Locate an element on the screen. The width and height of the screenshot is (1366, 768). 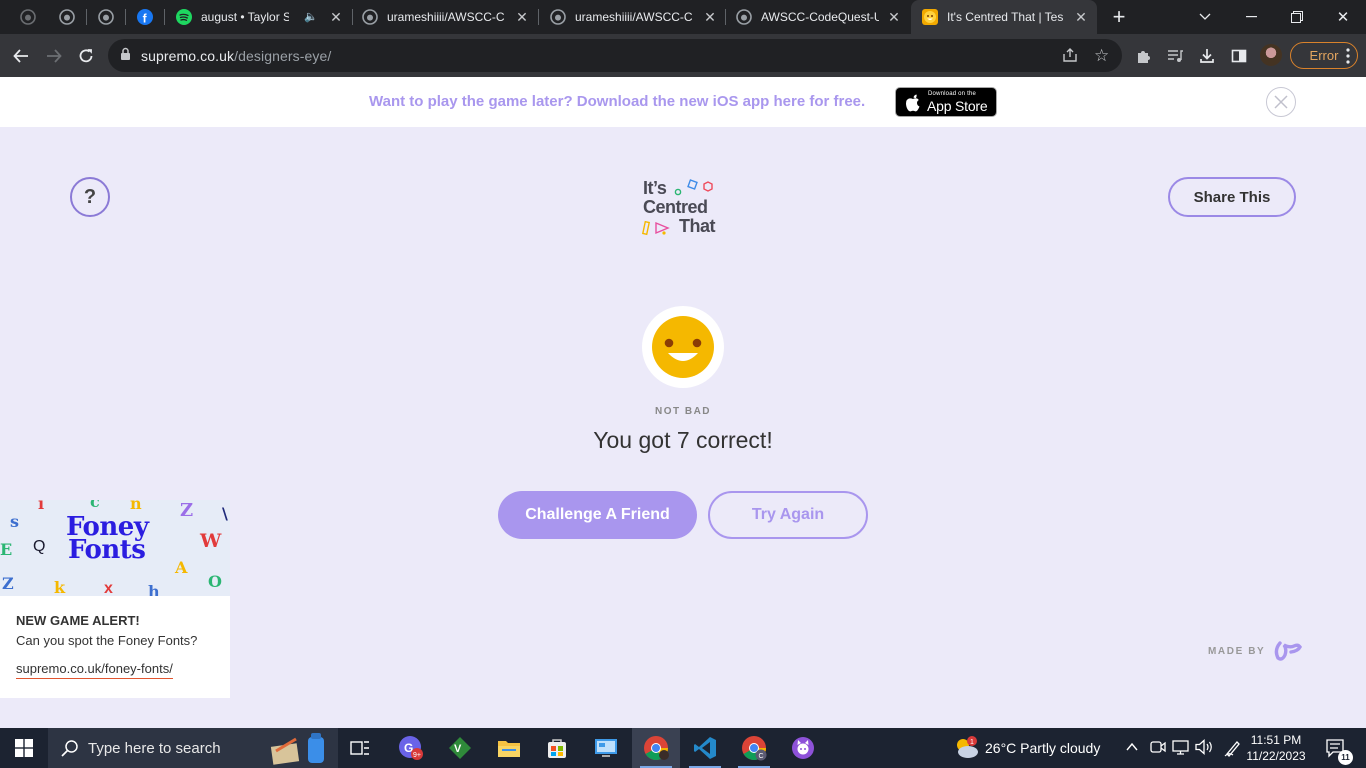
ad-title: NEW GAME ALERT! is located at coordinates (78, 620).